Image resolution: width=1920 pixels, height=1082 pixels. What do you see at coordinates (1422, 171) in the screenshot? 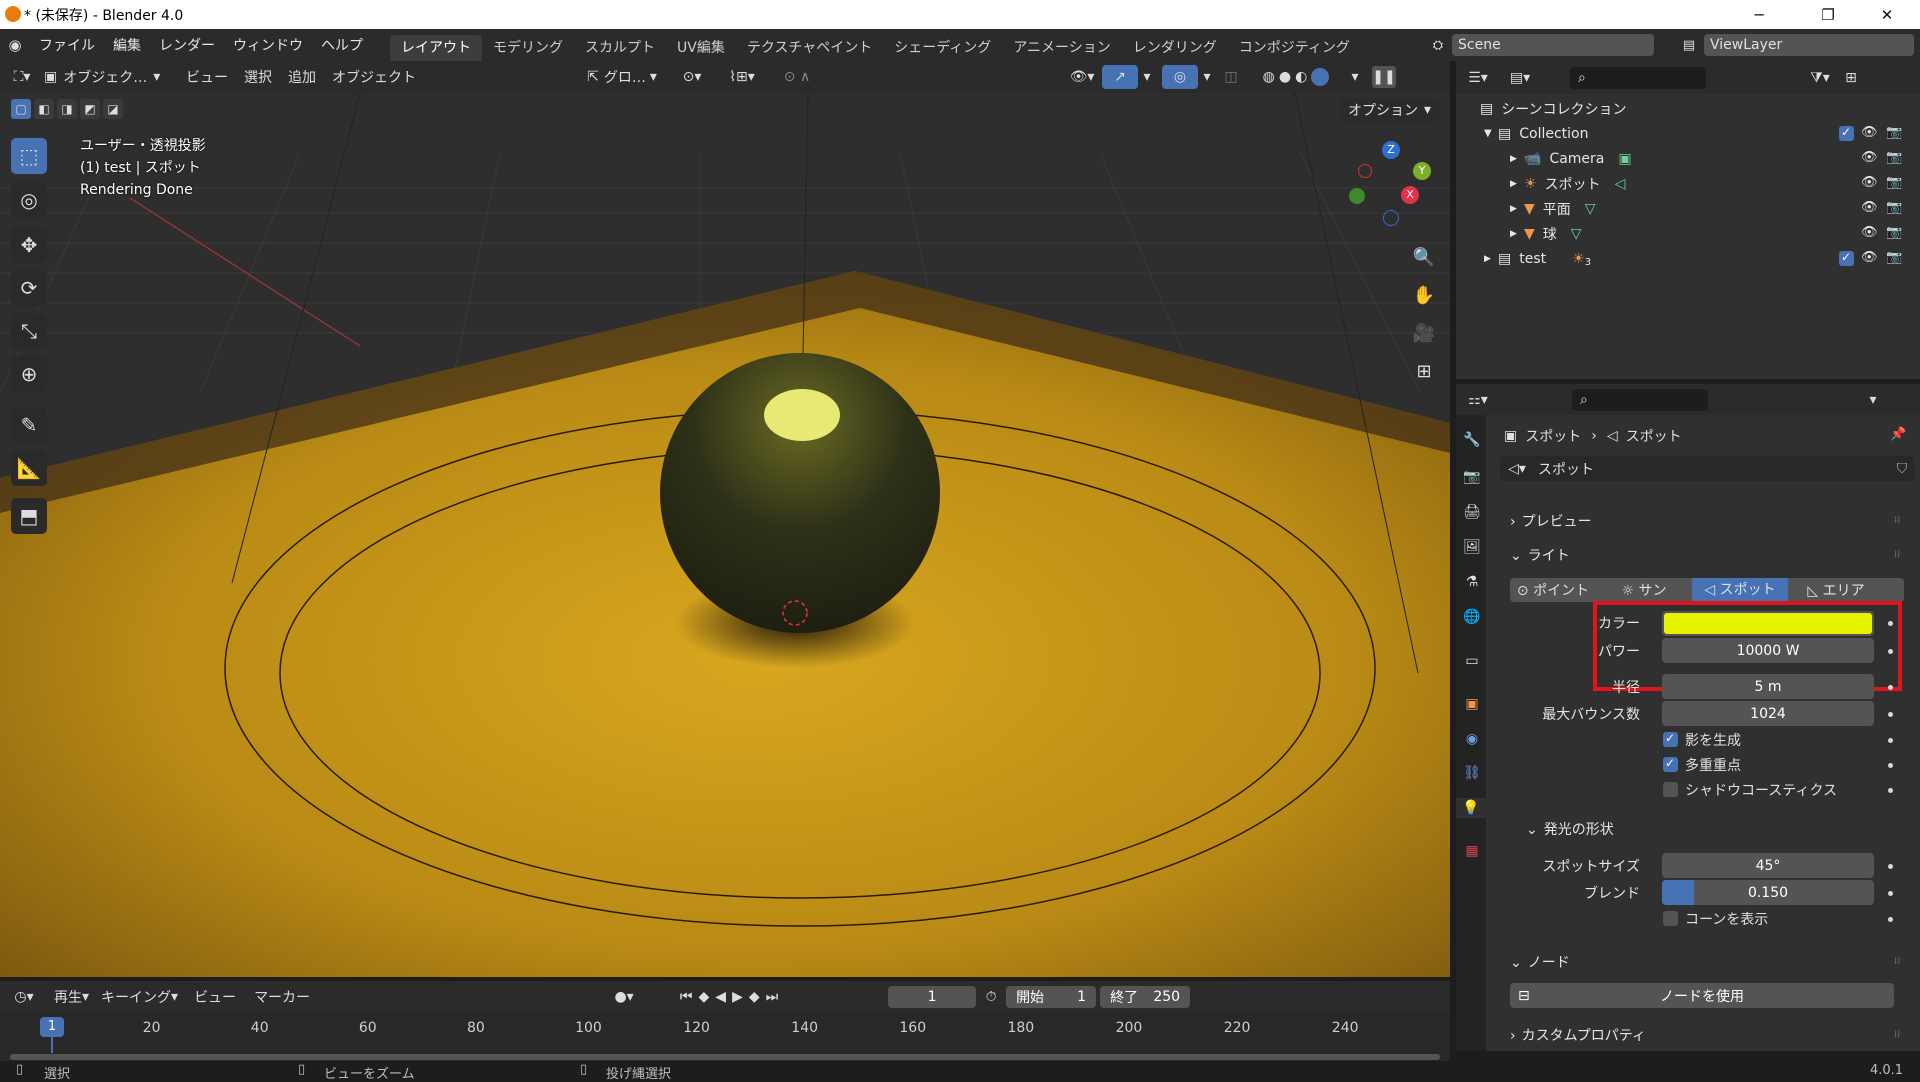
I see `gizmo-y-icon: Y` at bounding box center [1422, 171].